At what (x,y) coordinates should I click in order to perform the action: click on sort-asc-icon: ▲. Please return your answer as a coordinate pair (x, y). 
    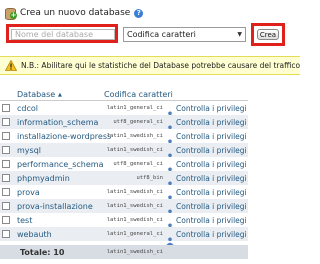
    Looking at the image, I should click on (60, 95).